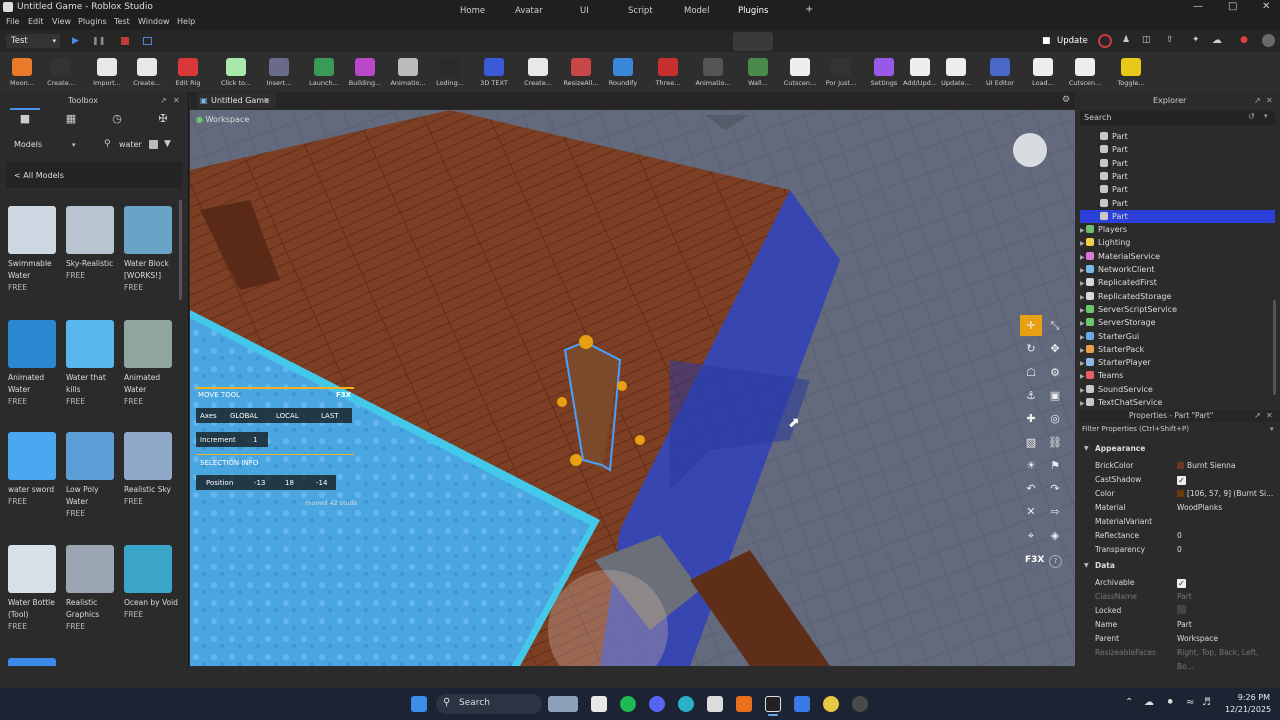 The height and width of the screenshot is (720, 1280). I want to click on onedrive-icon: ☁, so click(1149, 702).